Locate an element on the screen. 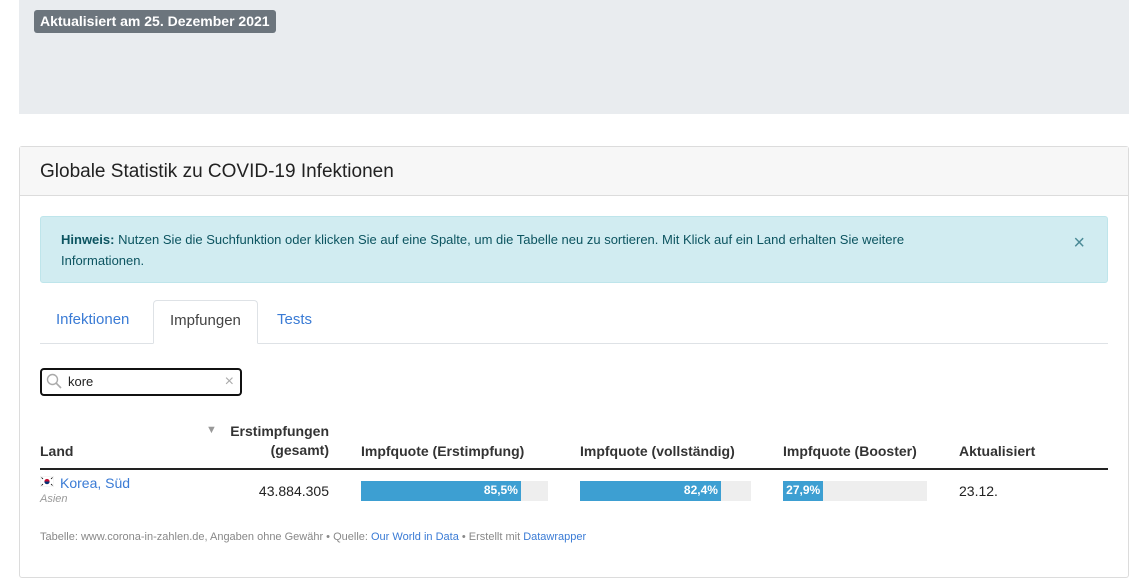  search-box: × is located at coordinates (141, 382).